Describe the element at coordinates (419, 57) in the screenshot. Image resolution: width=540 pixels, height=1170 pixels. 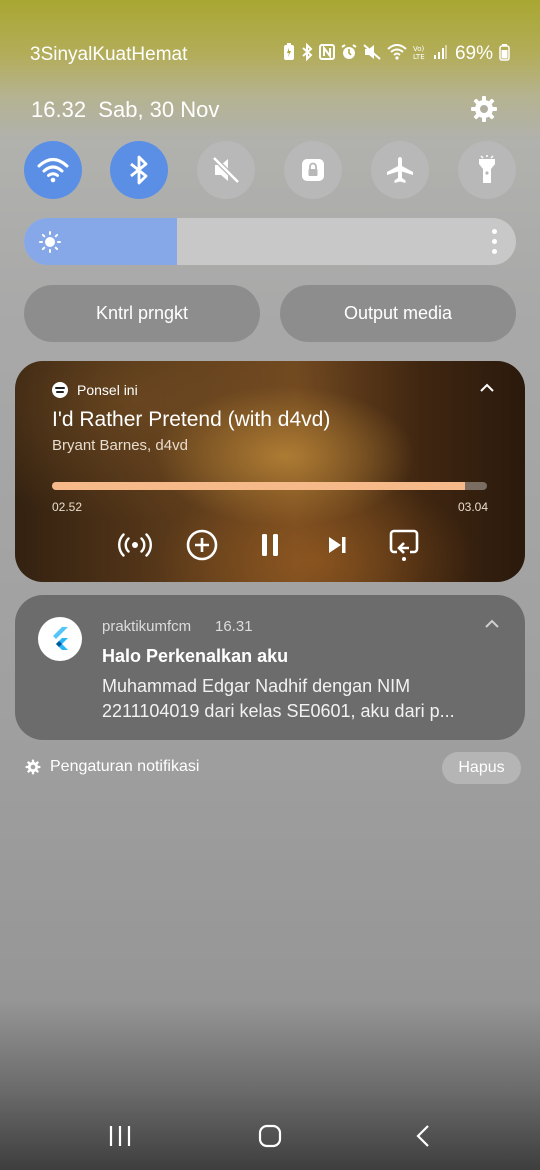
I see `svg-text: LTE` at that location.